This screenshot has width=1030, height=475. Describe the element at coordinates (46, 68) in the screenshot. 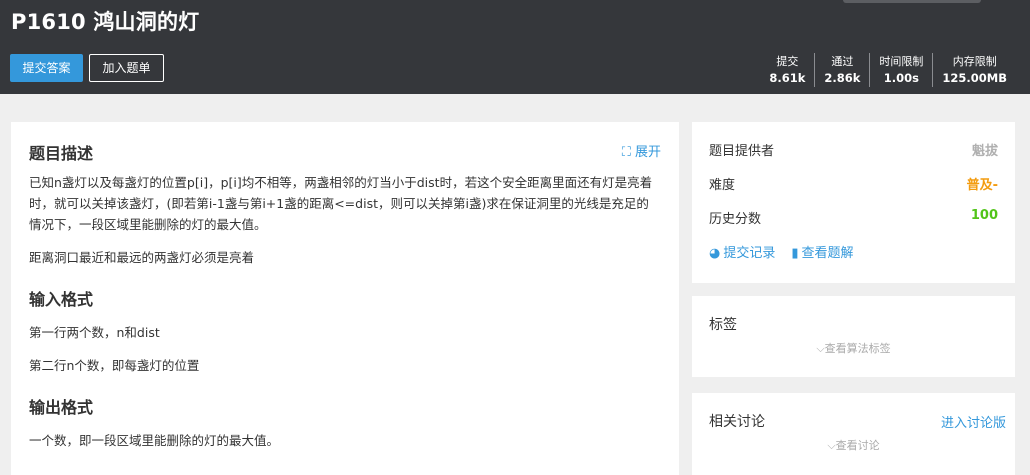

I see `submit-answer-button: 提交答案` at that location.